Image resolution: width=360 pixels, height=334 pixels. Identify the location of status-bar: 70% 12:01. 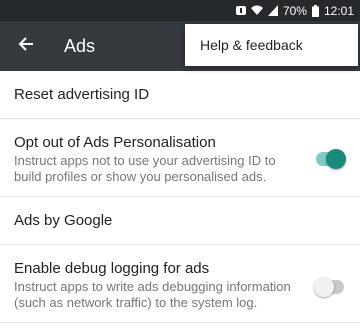
(180, 10).